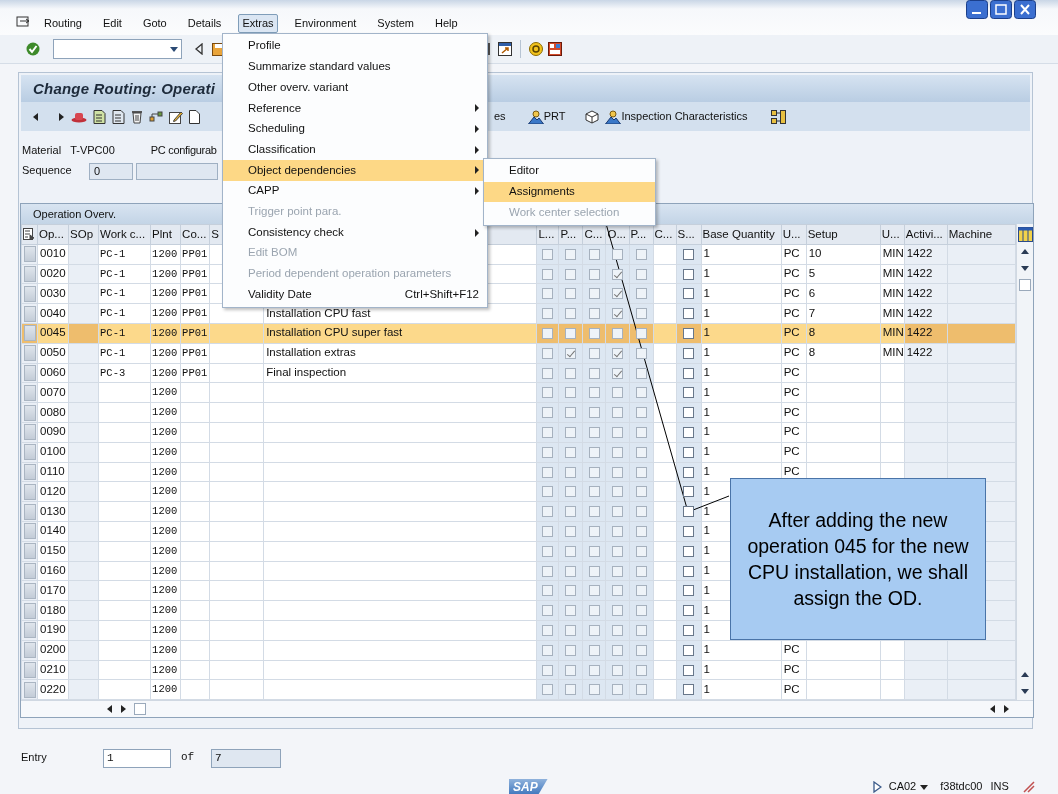 Image resolution: width=1058 pixels, height=794 pixels. I want to click on scroll-left-icon, so click(110, 709).